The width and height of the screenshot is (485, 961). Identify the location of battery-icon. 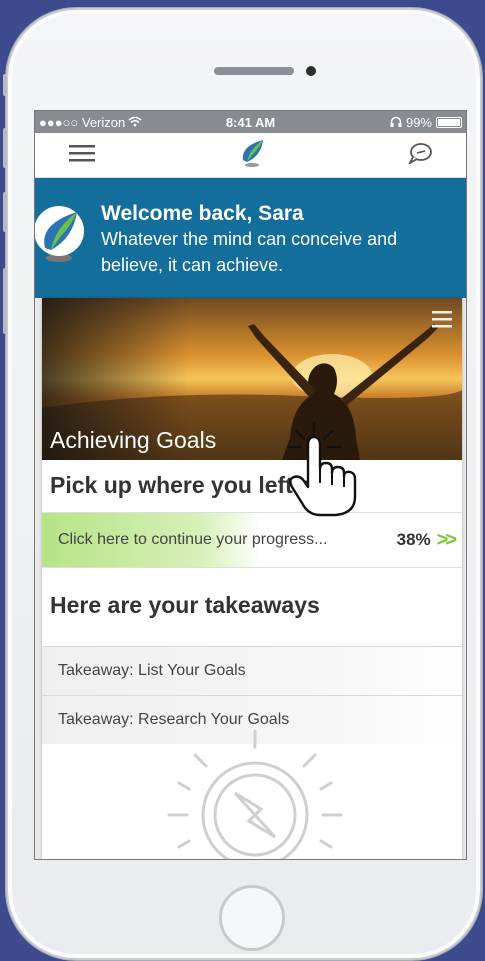
(449, 122).